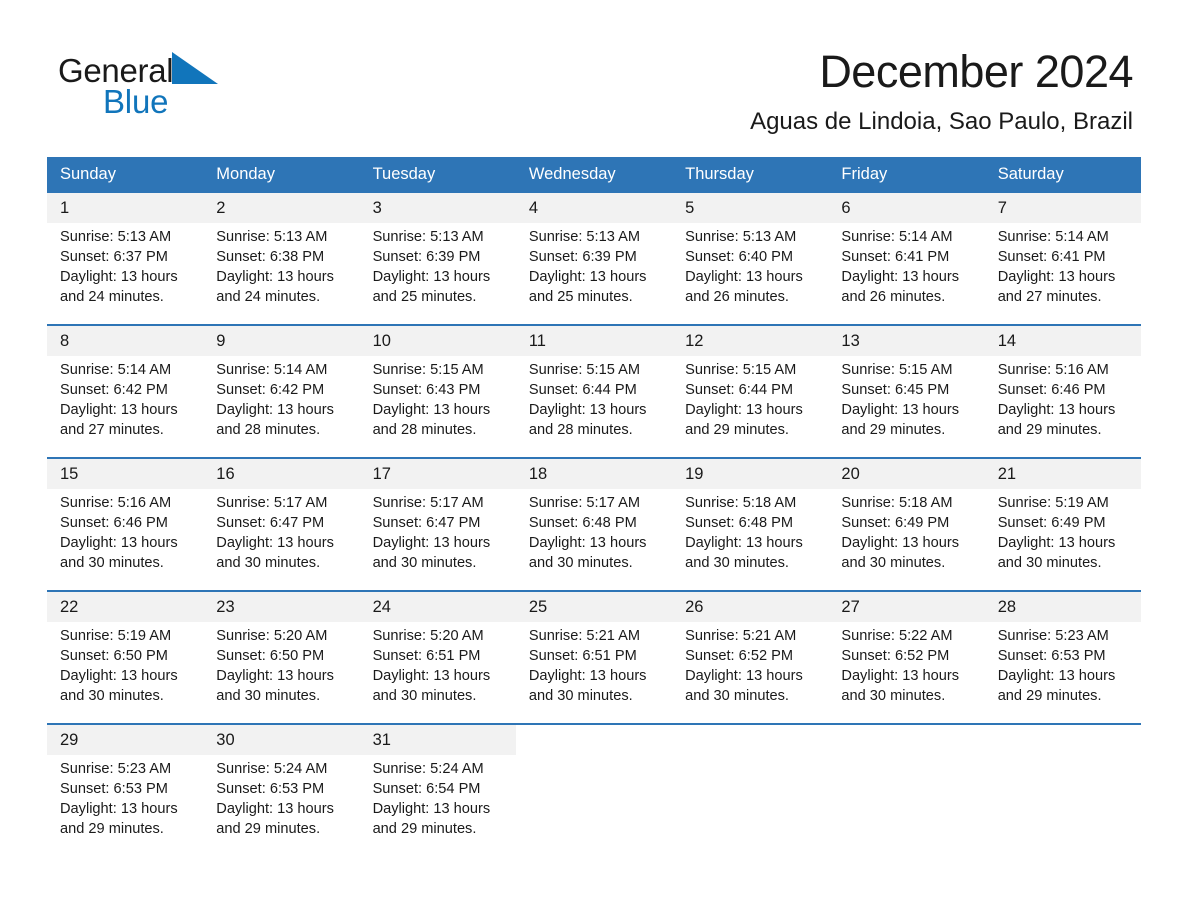 This screenshot has height=918, width=1188. What do you see at coordinates (1062, 472) in the screenshot?
I see `day-number: 21` at bounding box center [1062, 472].